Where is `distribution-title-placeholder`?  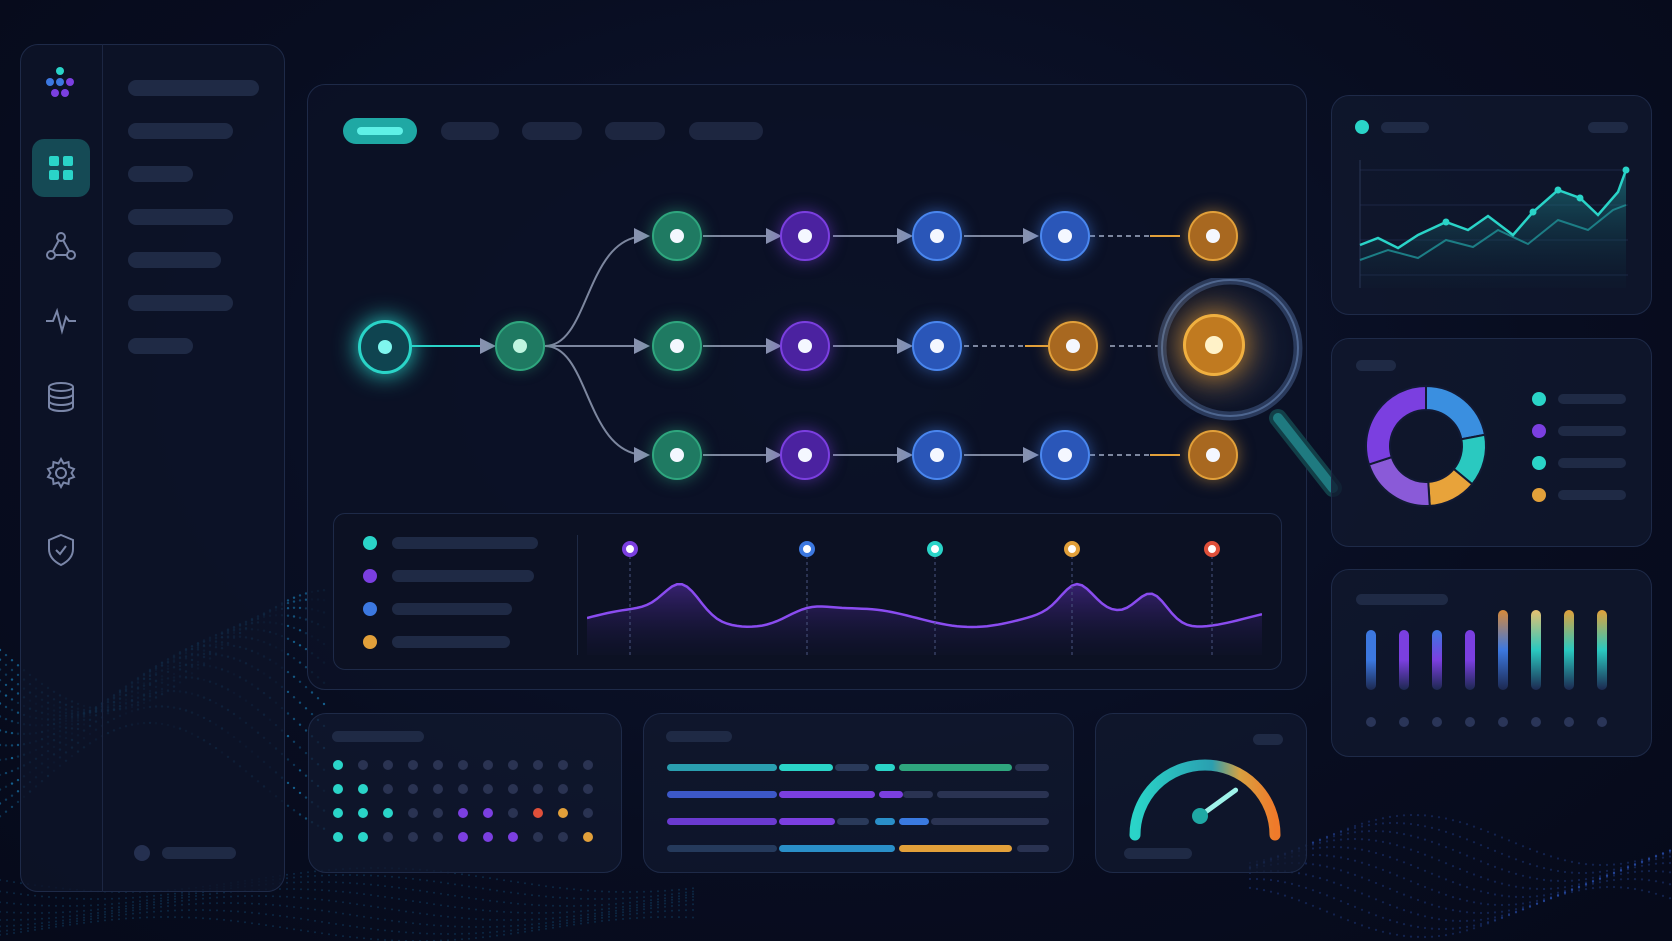
distribution-title-placeholder is located at coordinates (1376, 365).